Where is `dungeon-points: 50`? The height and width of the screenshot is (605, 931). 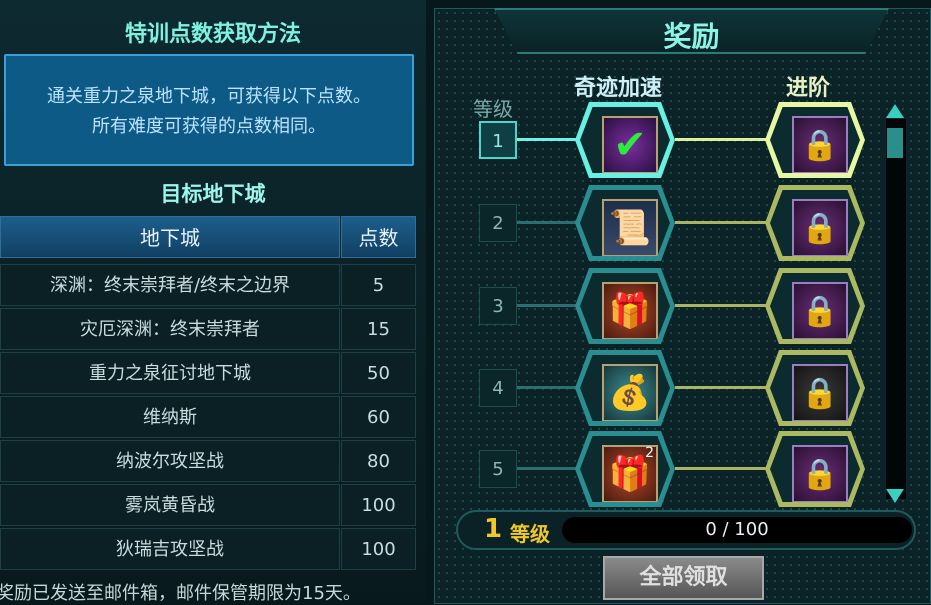
dungeon-points: 50 is located at coordinates (378, 373).